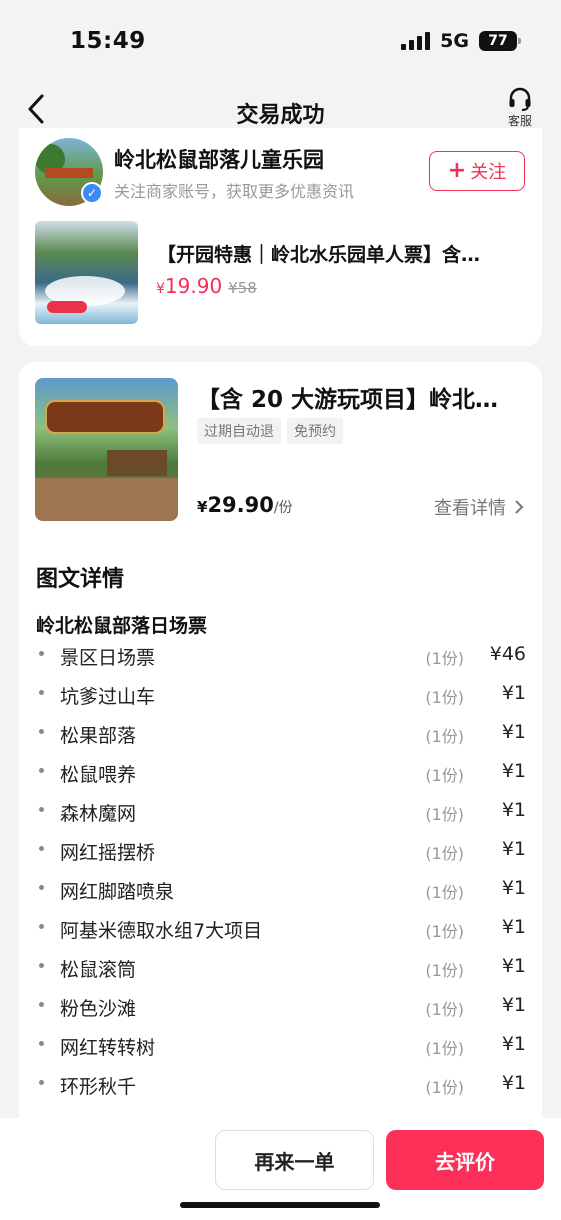 This screenshot has width=561, height=1220. I want to click on order-price: ¥29.90/份, so click(245, 505).